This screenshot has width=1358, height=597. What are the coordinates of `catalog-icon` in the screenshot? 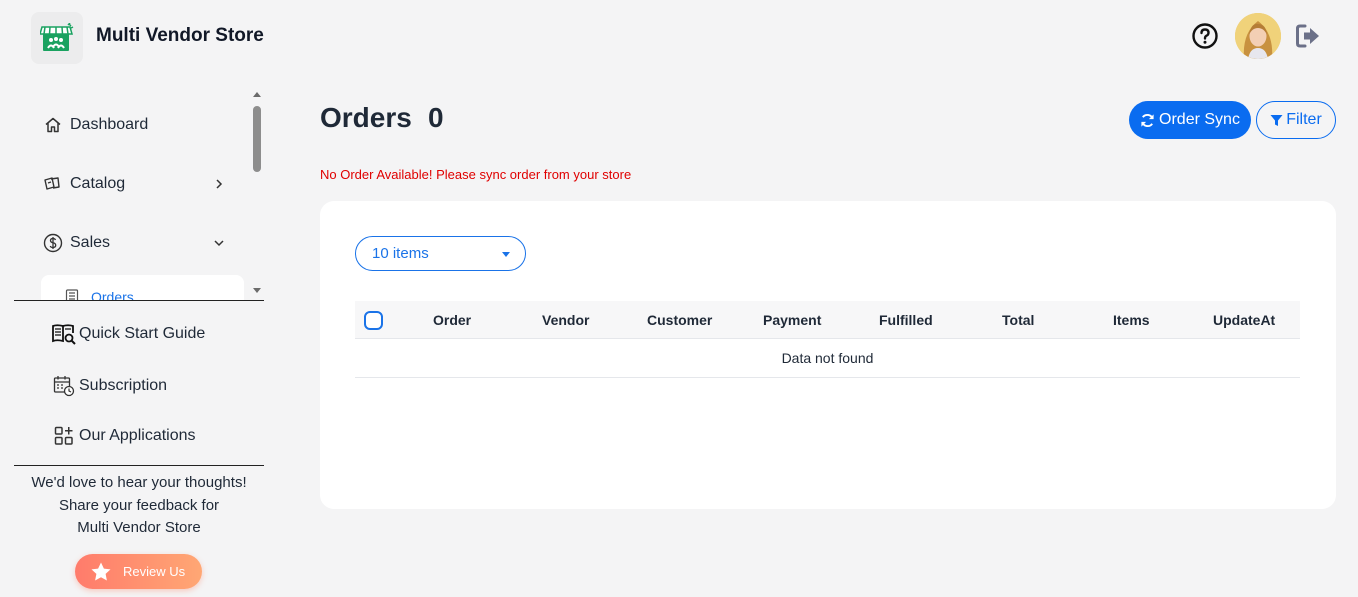 It's located at (53, 184).